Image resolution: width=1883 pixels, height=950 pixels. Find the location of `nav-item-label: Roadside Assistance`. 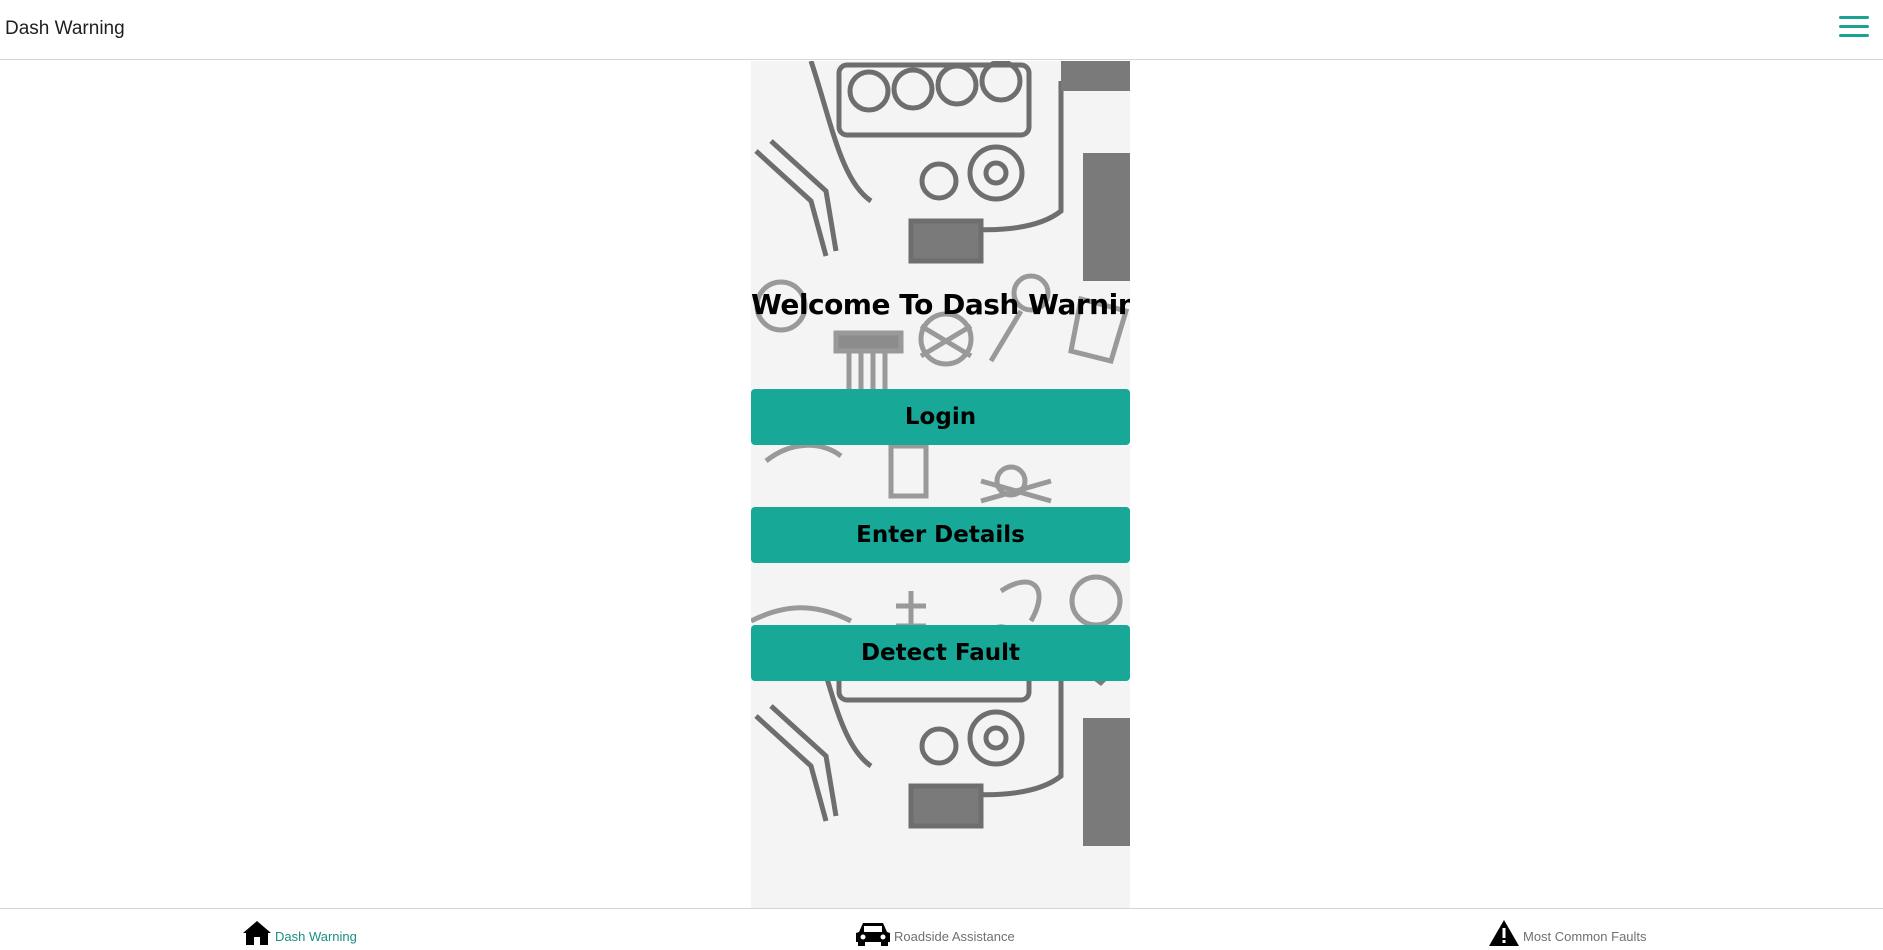

nav-item-label: Roadside Assistance is located at coordinates (954, 936).